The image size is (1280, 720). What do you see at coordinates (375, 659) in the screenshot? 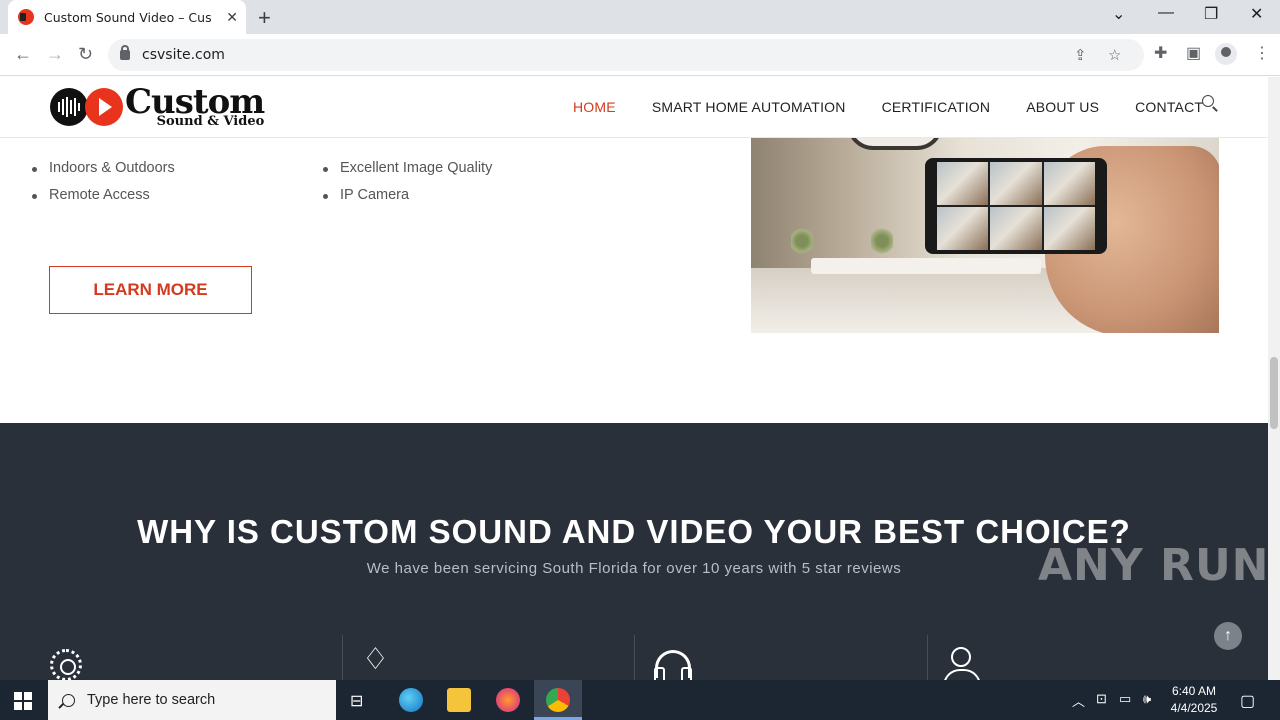
I see `diamond-icon: ♢` at bounding box center [375, 659].